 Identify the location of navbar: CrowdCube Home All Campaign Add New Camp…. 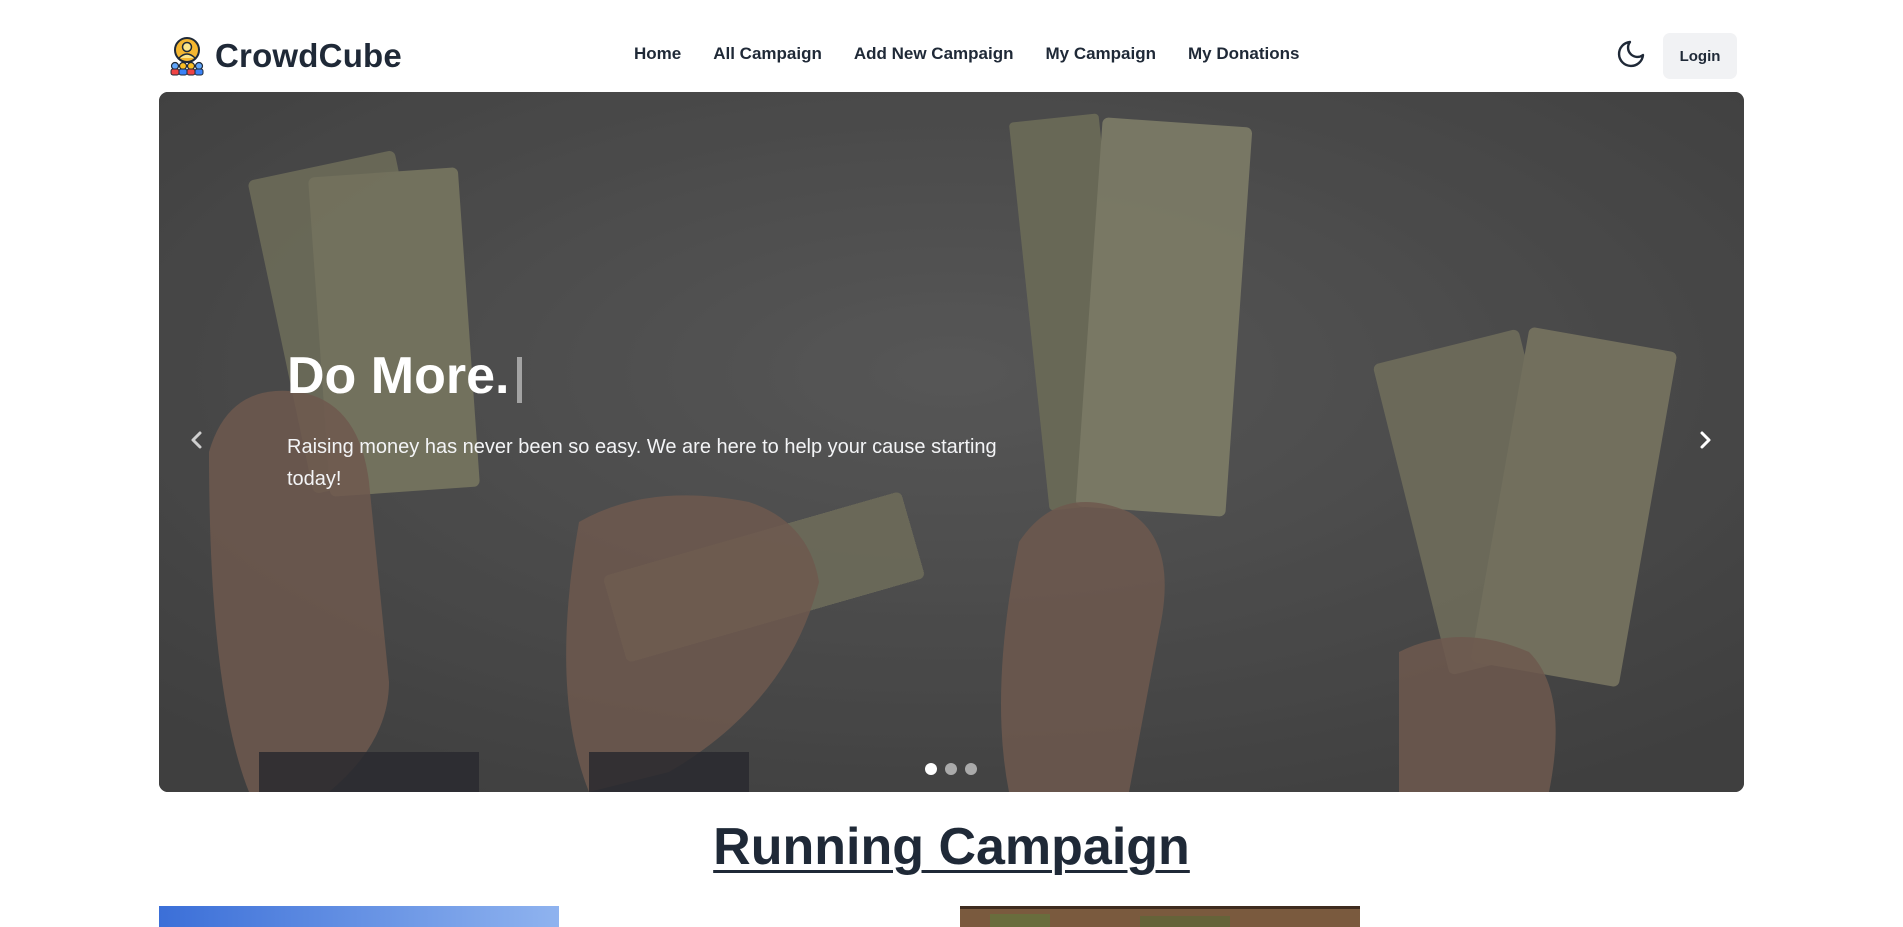
(951, 46).